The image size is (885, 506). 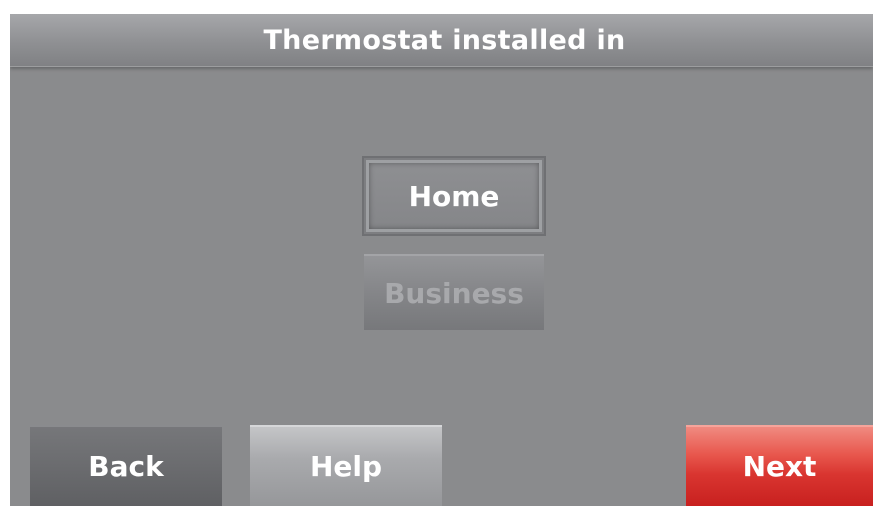 I want to click on help-button: Help, so click(x=346, y=465).